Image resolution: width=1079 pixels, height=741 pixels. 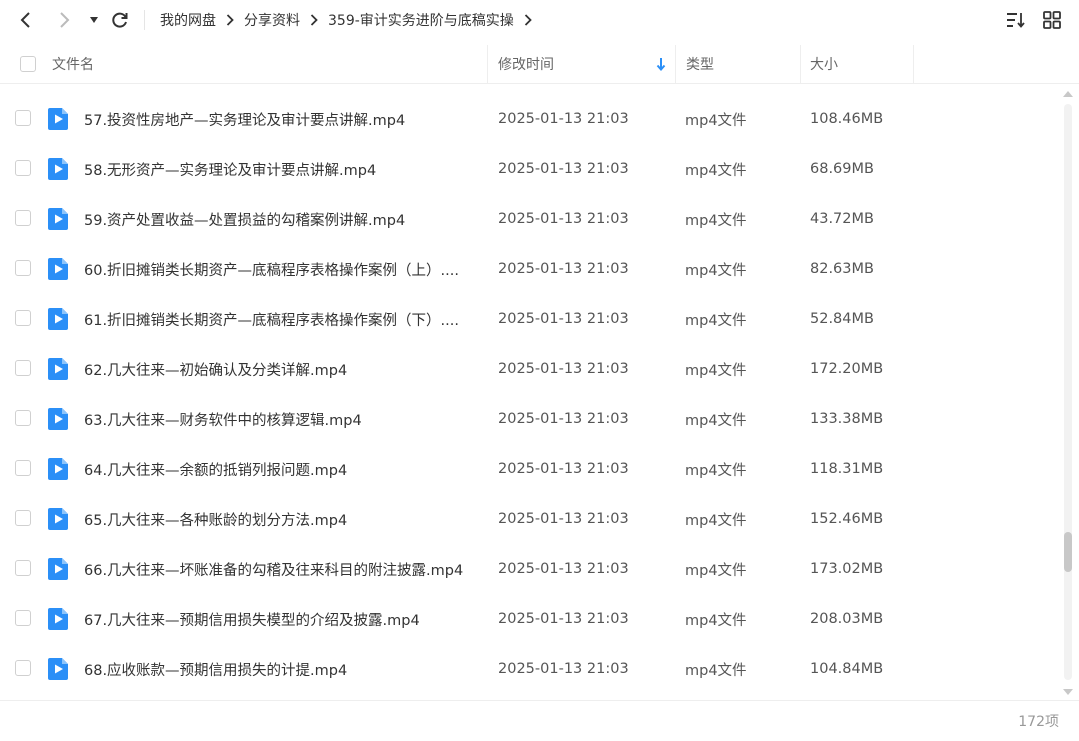 I want to click on file-name: 59.资产处置收益—处置损益的勾稽案例讲解.mp4, so click(x=281, y=219).